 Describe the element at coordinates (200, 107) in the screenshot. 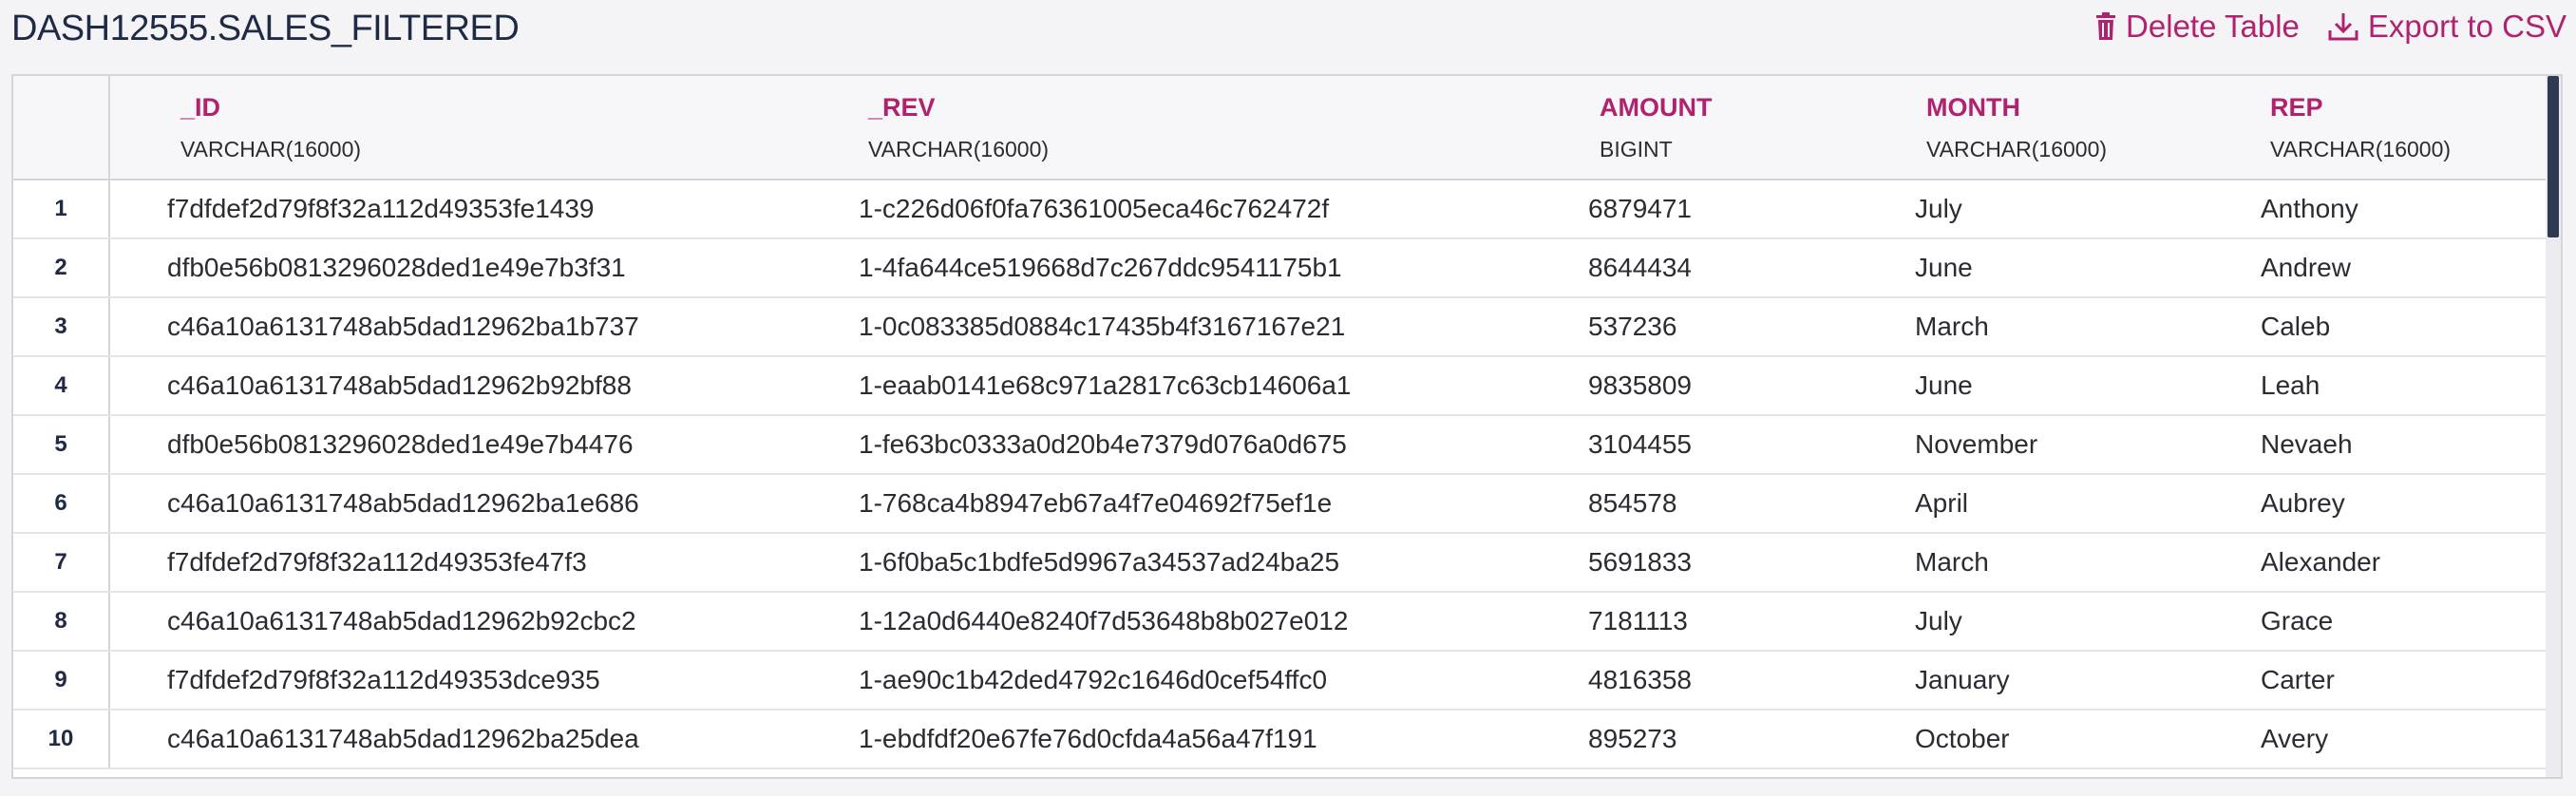

I see `column-name: _ID` at that location.